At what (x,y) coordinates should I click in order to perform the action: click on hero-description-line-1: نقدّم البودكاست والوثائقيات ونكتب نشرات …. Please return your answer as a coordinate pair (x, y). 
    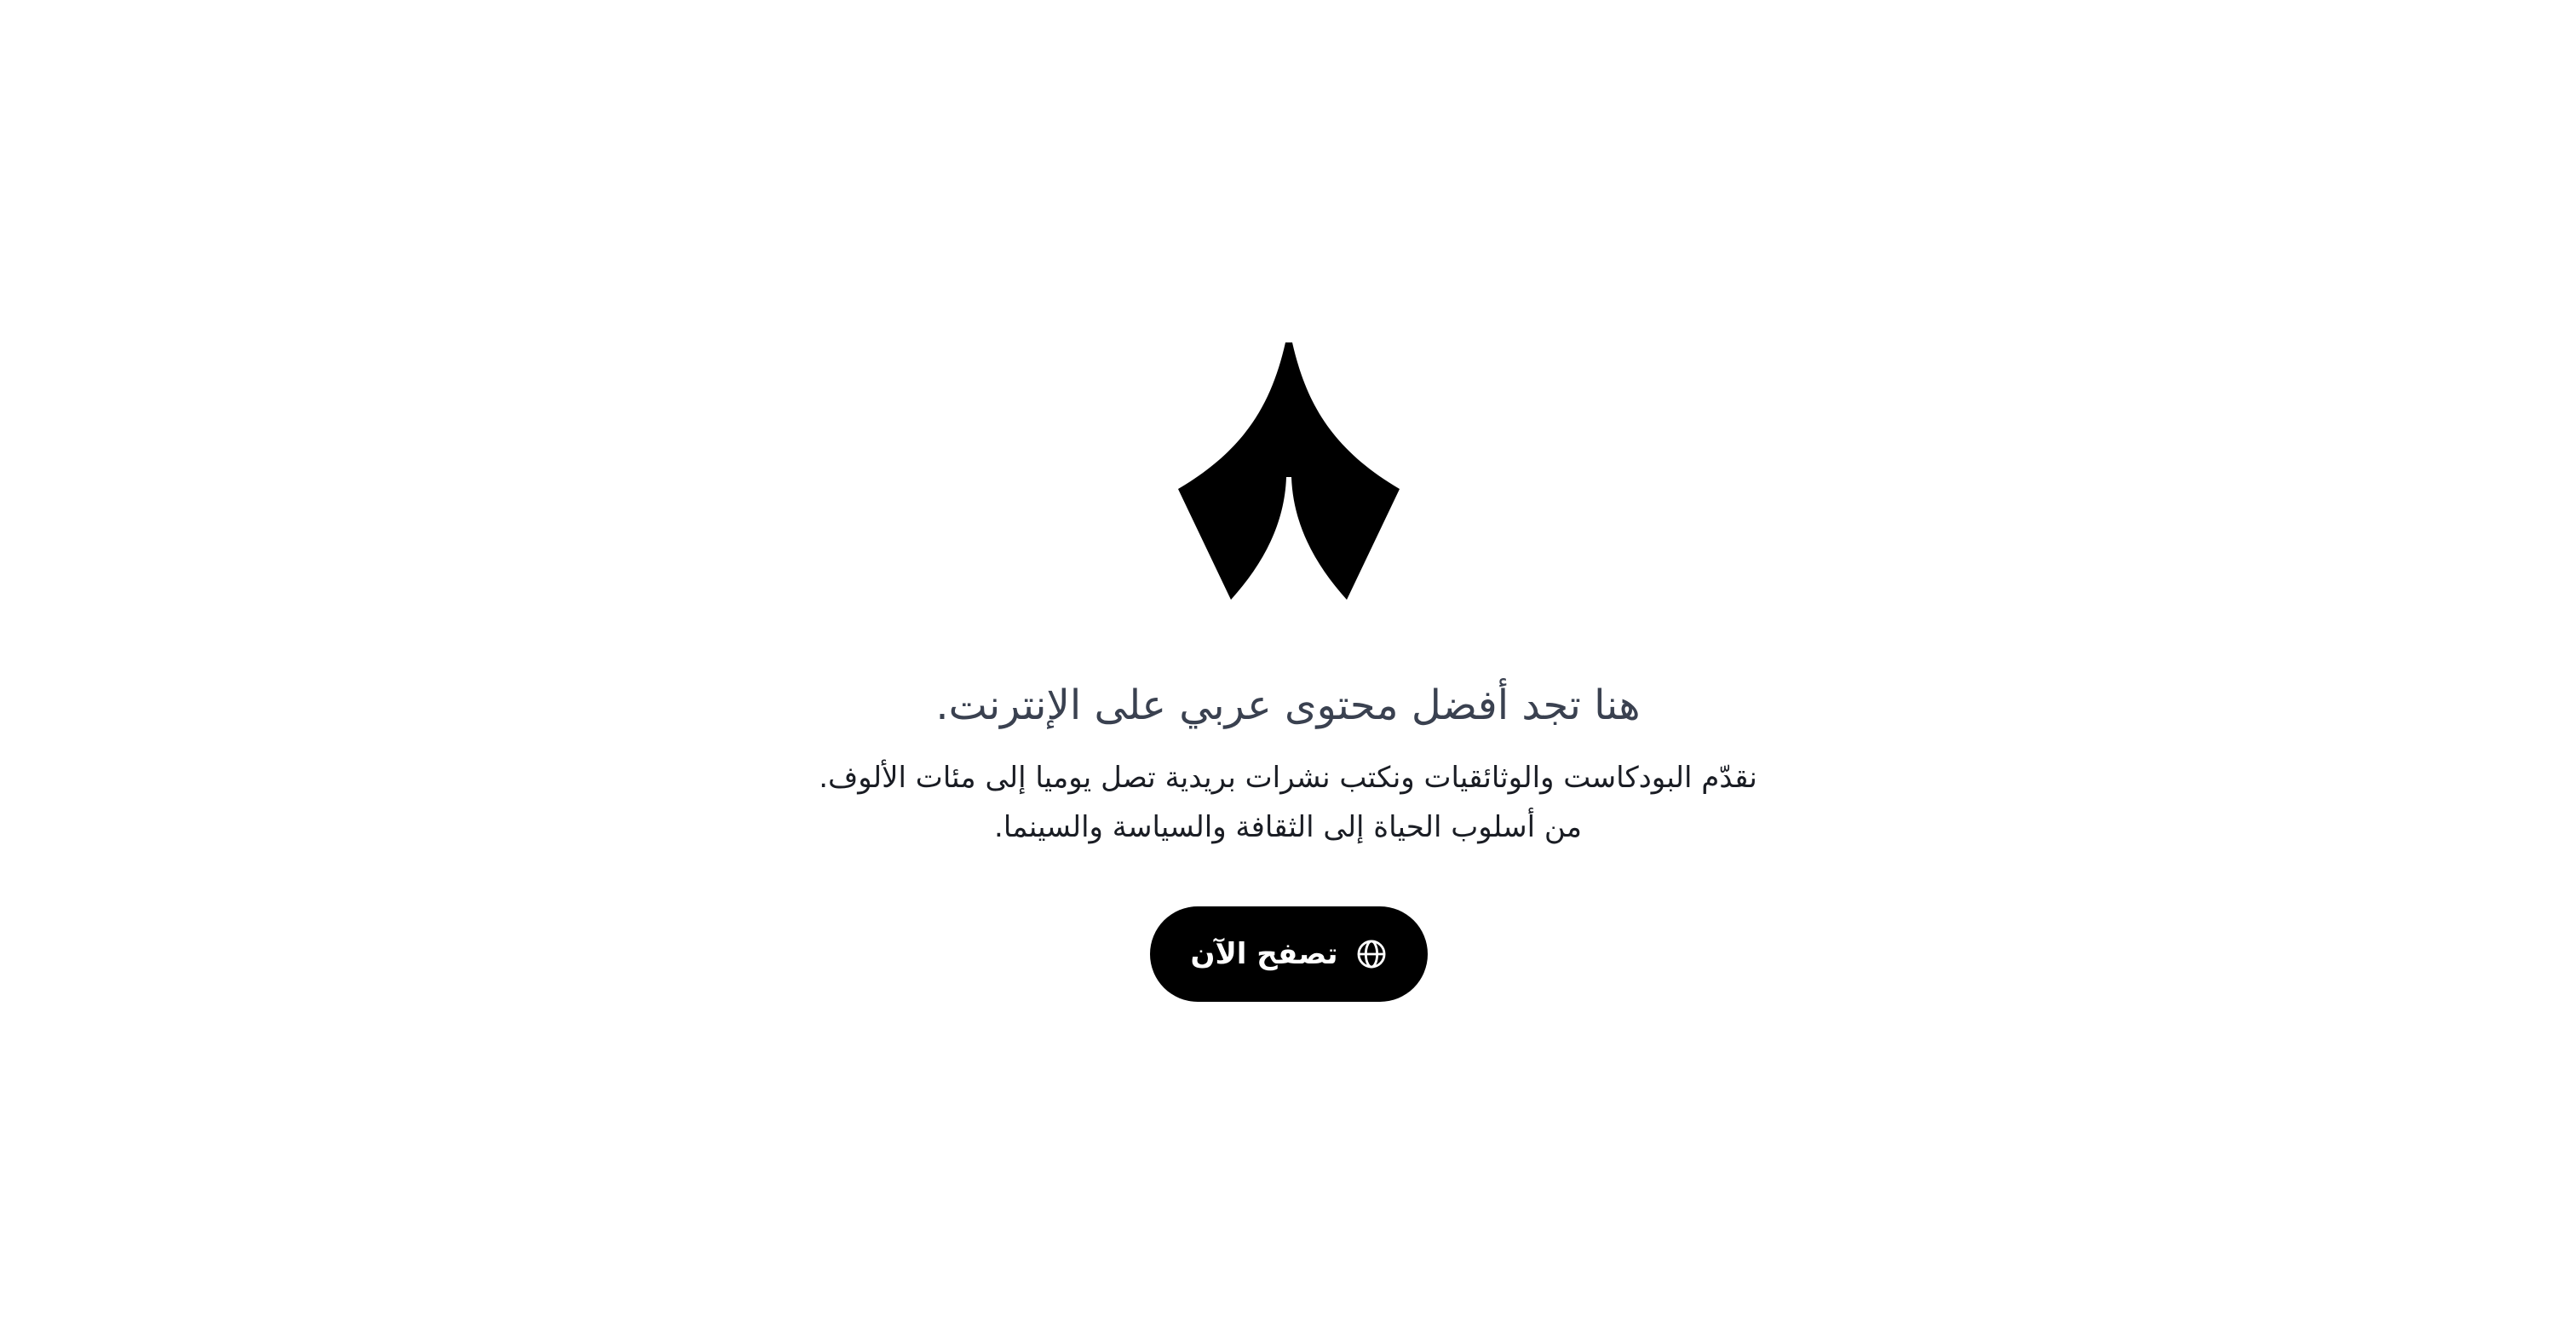
    Looking at the image, I should click on (1288, 778).